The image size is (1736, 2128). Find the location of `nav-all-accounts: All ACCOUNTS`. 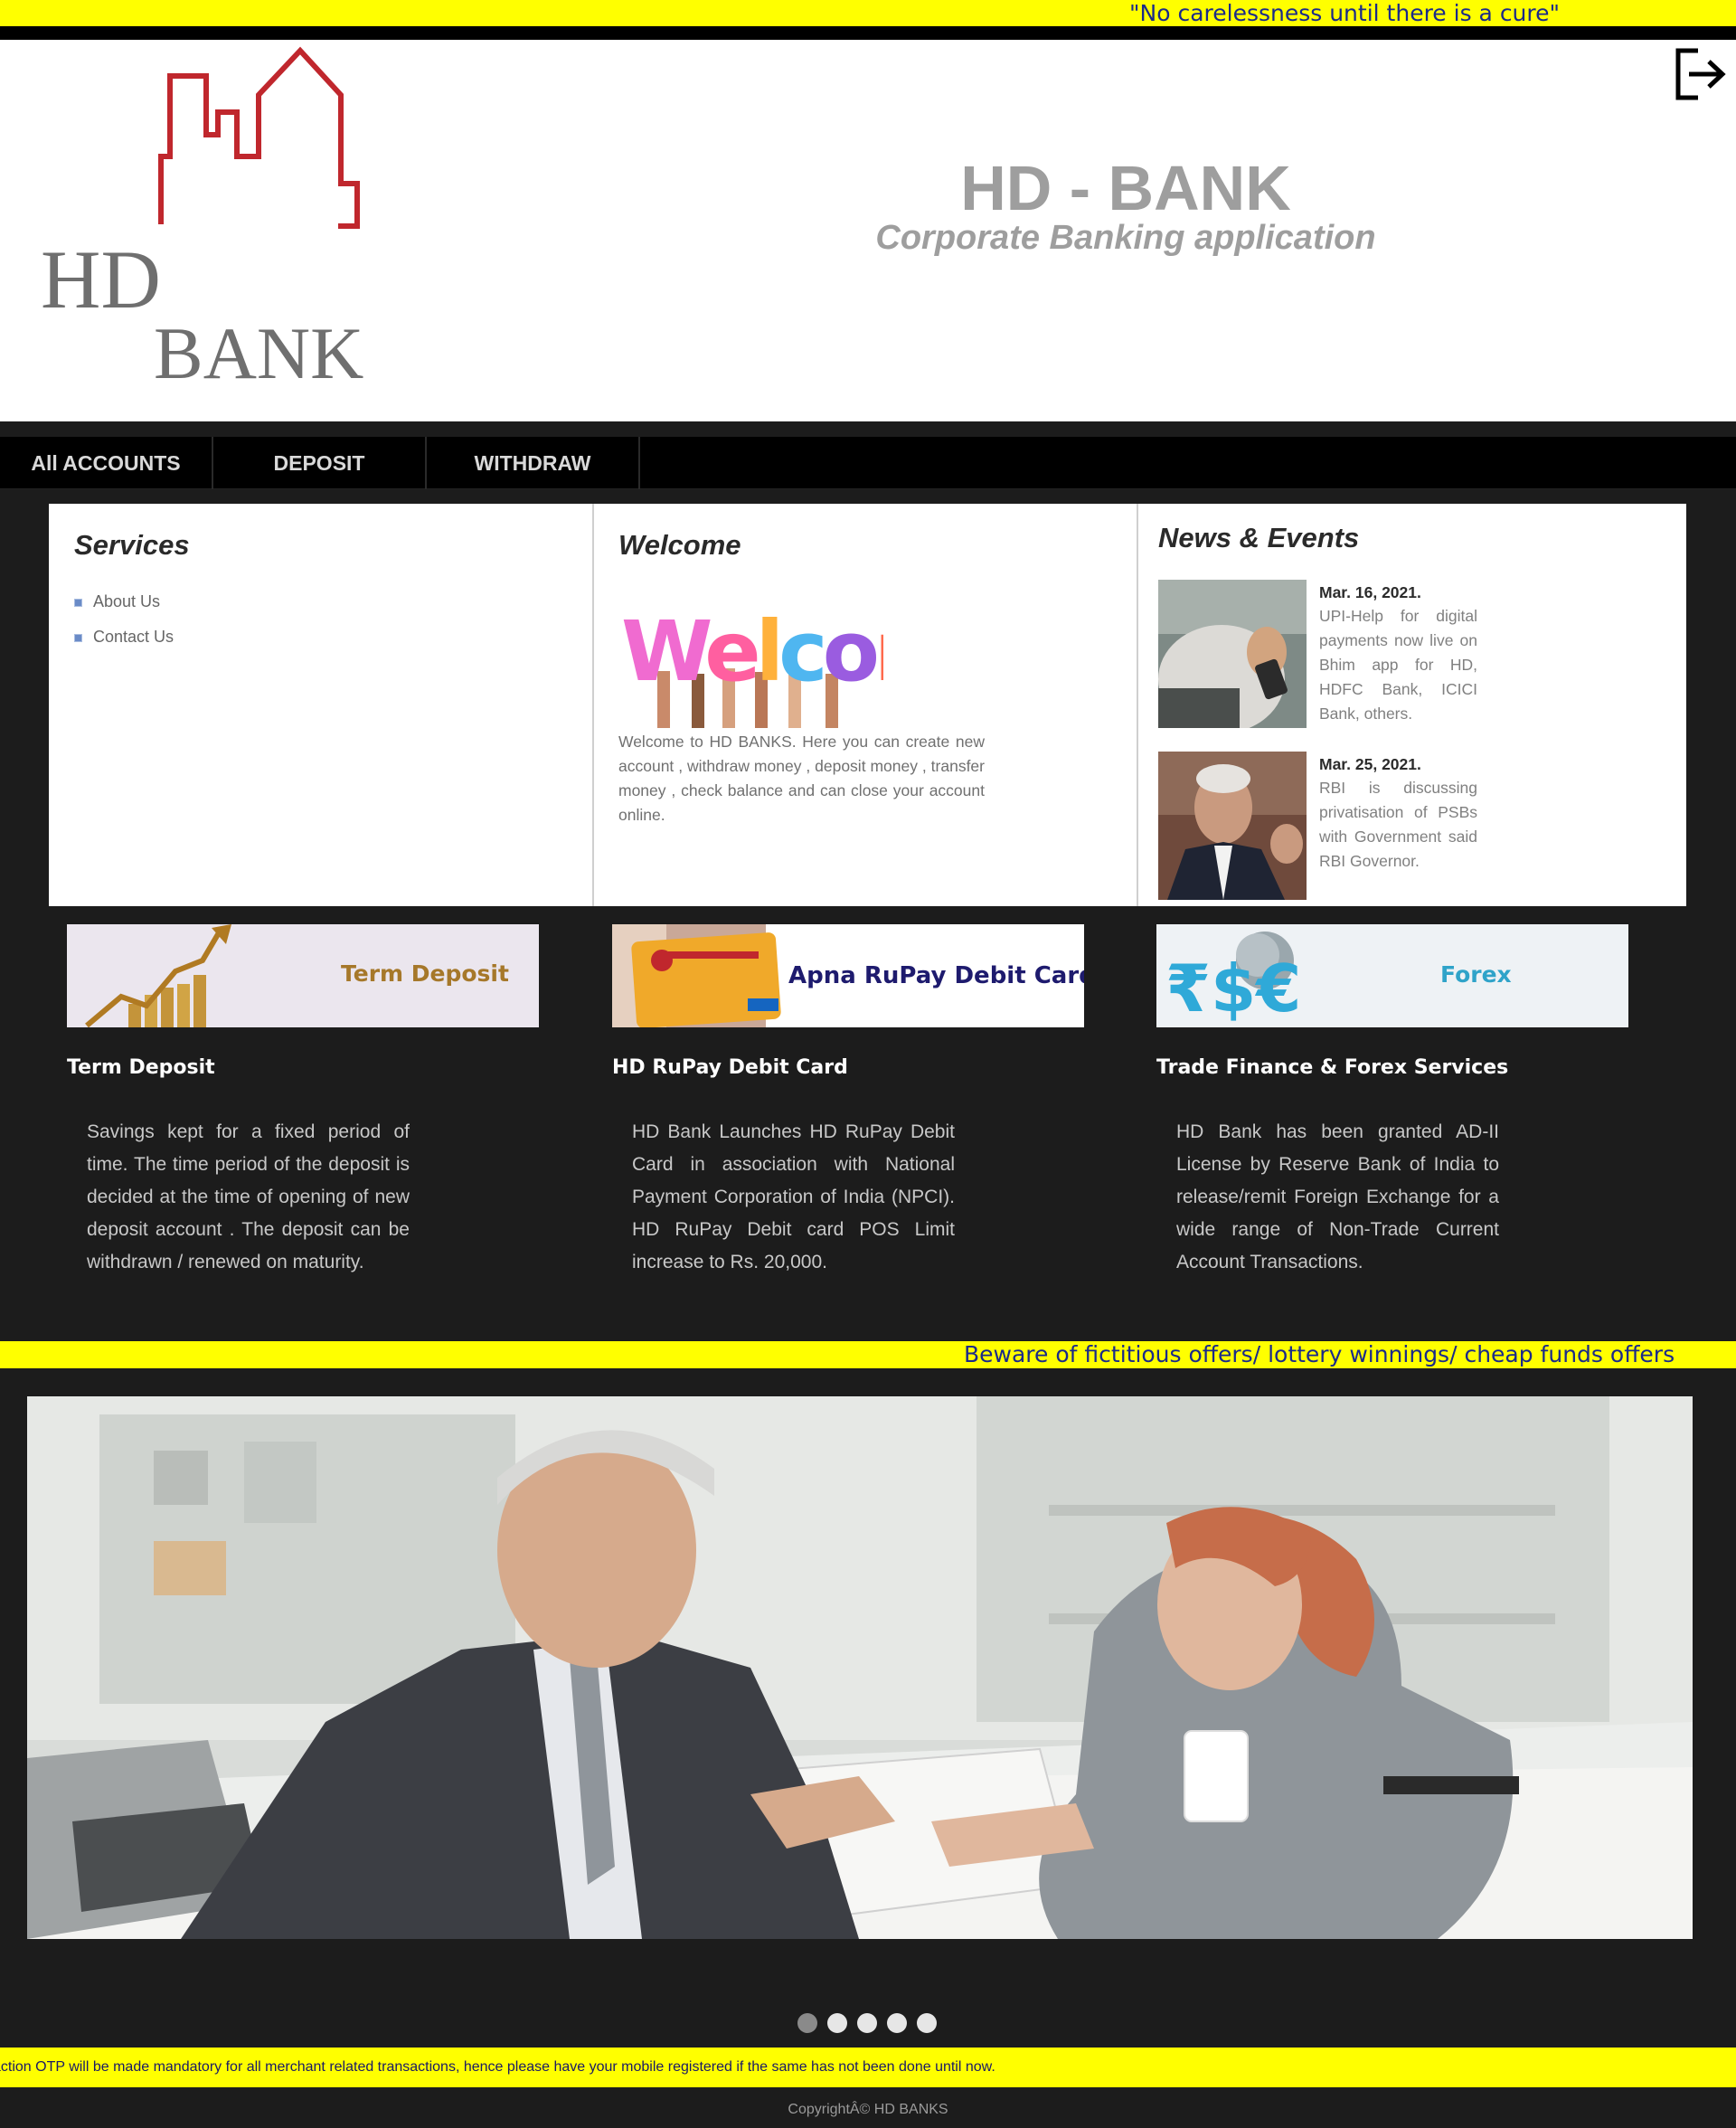

nav-all-accounts: All ACCOUNTS is located at coordinates (106, 463).